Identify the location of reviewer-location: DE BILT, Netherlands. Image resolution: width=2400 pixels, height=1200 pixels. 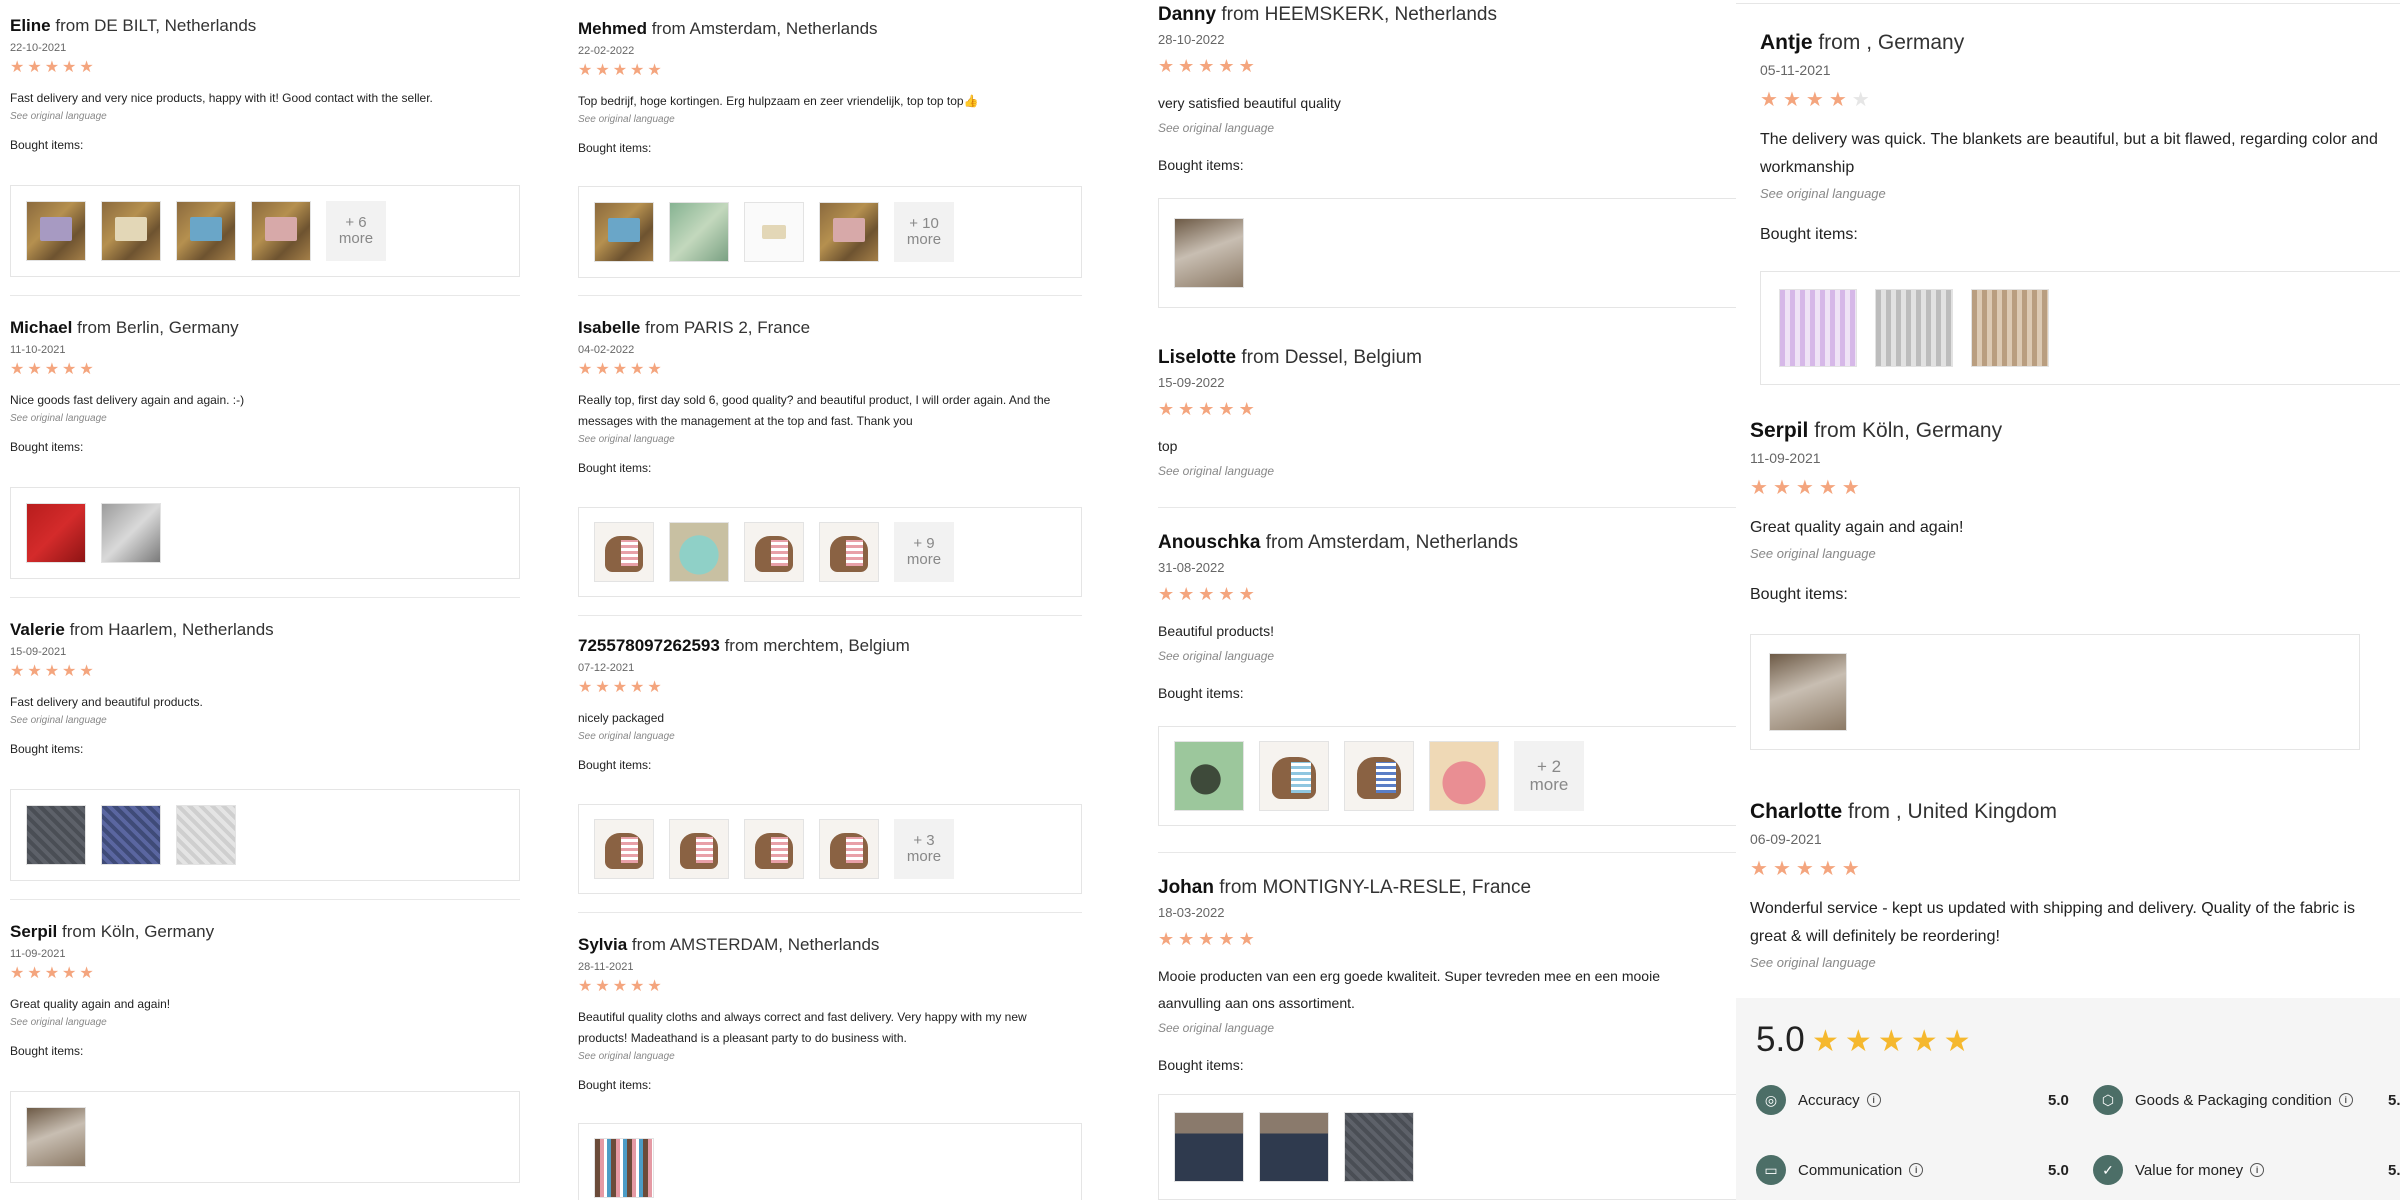
(175, 25).